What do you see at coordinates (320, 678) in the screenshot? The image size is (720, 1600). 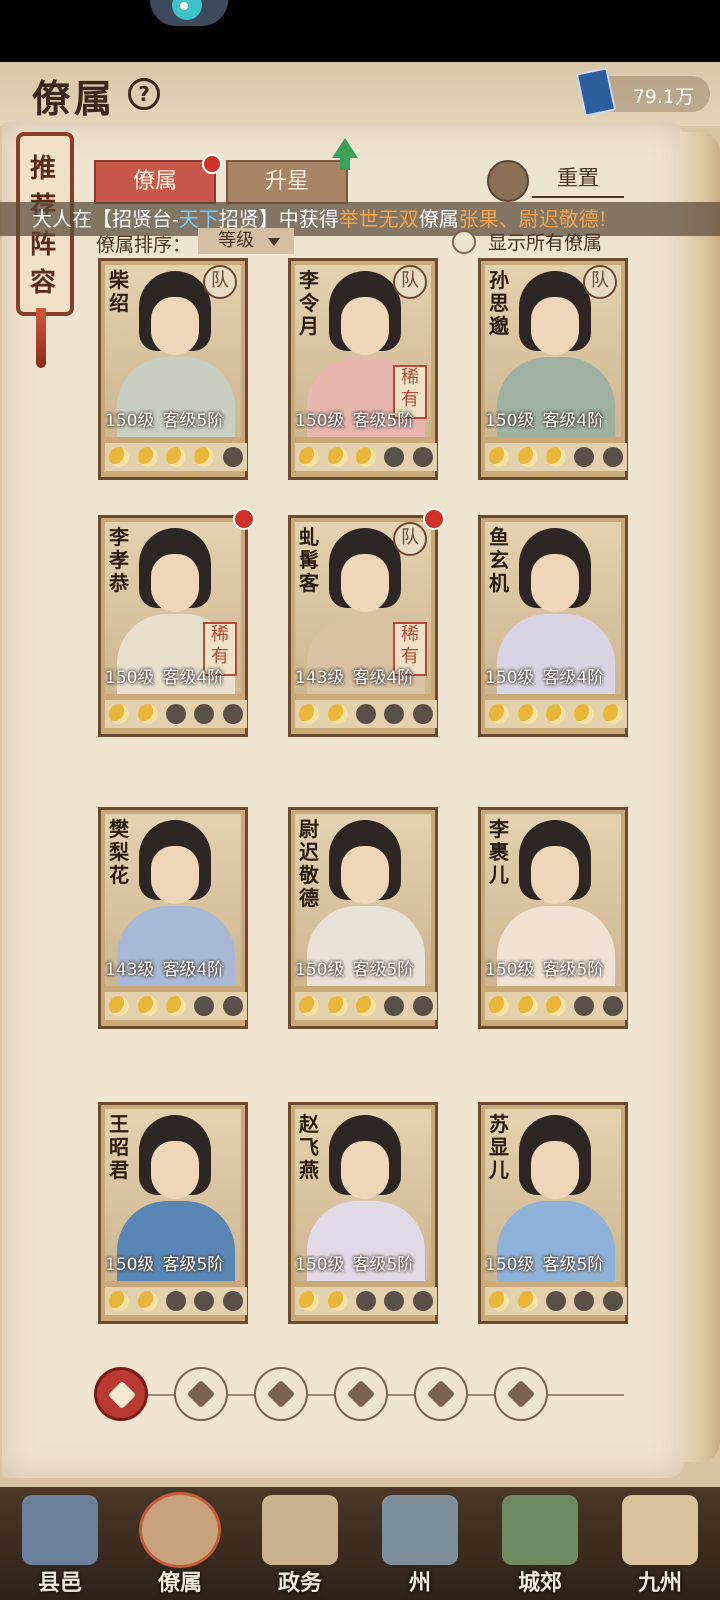 I see `level-text: 143级` at bounding box center [320, 678].